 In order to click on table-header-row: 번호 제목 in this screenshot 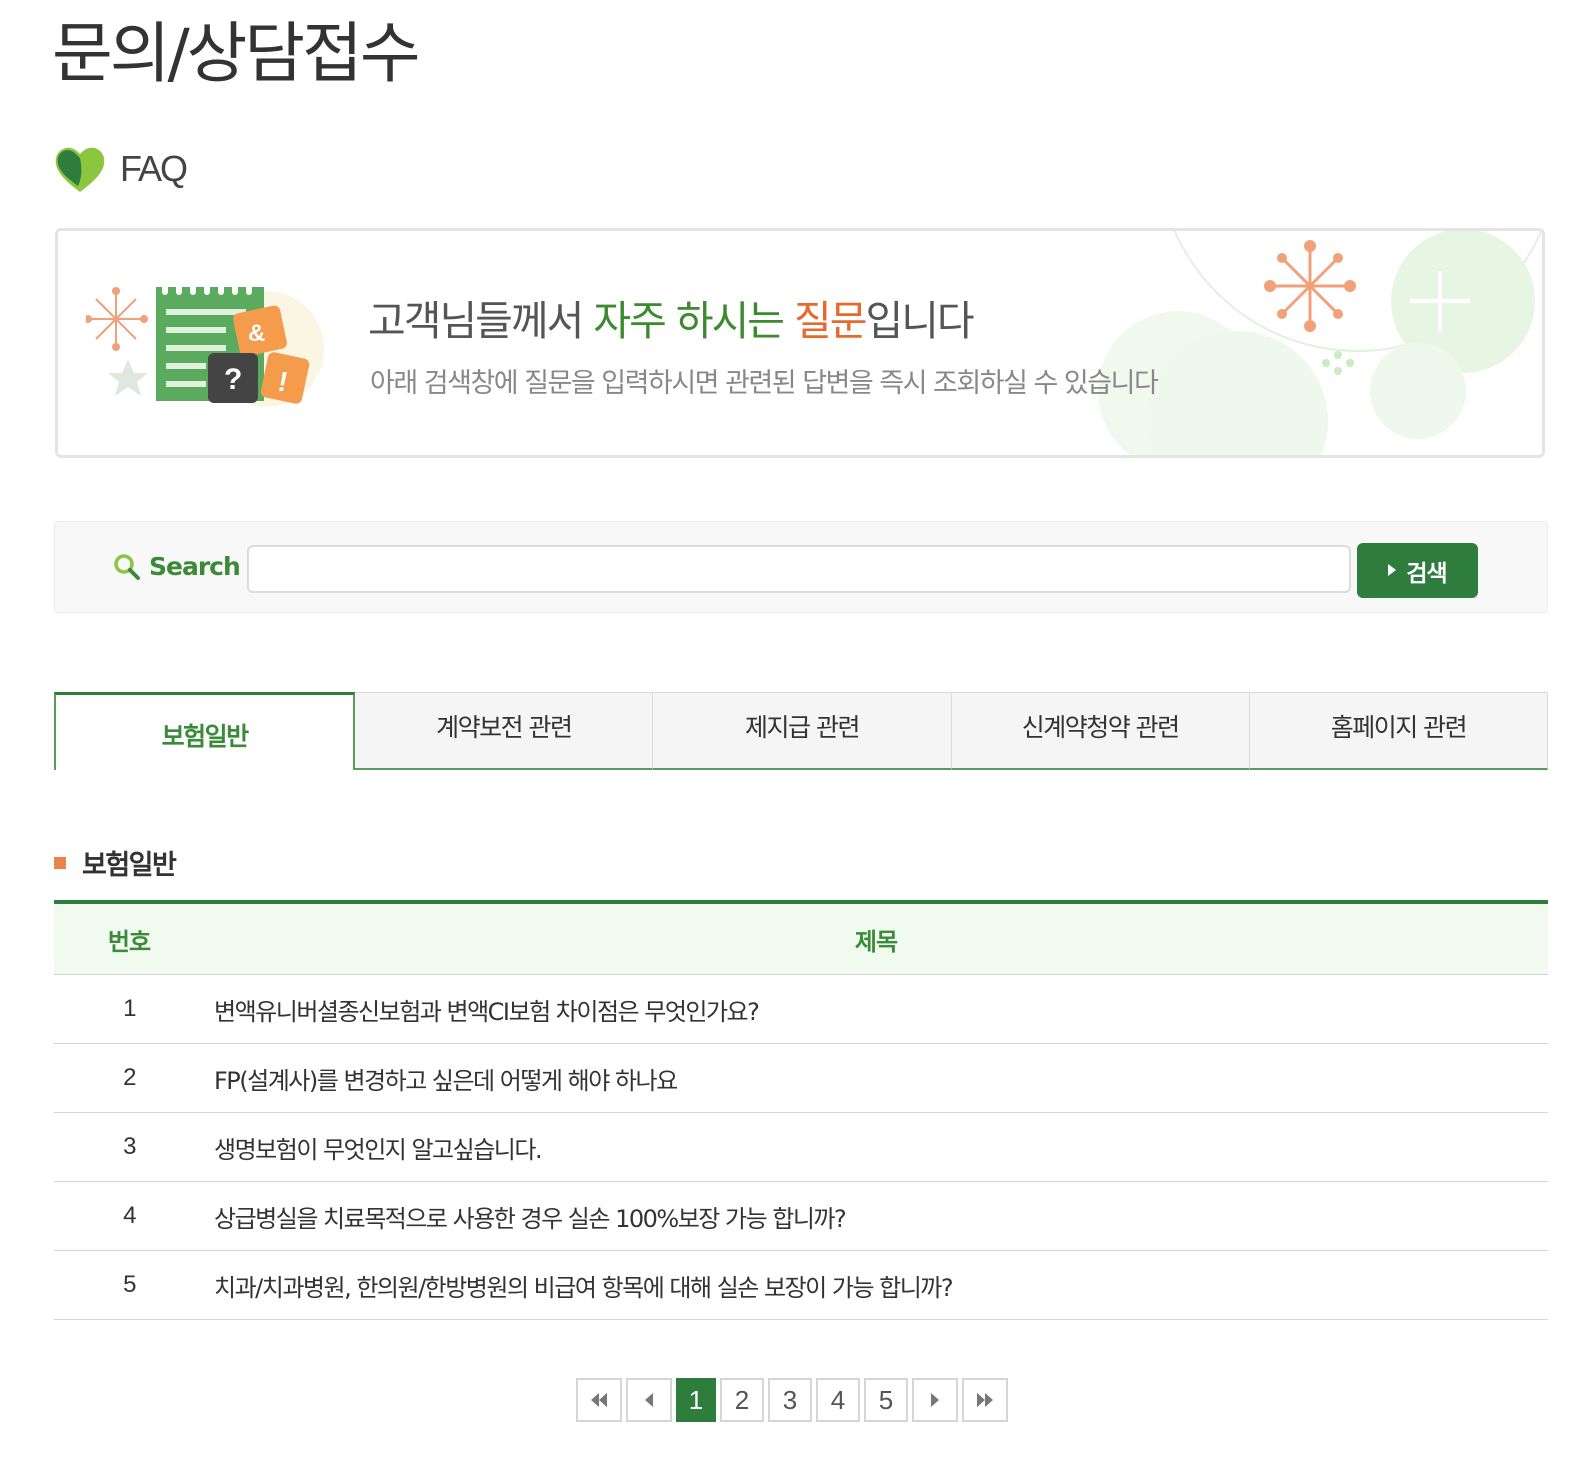, I will do `click(801, 938)`.